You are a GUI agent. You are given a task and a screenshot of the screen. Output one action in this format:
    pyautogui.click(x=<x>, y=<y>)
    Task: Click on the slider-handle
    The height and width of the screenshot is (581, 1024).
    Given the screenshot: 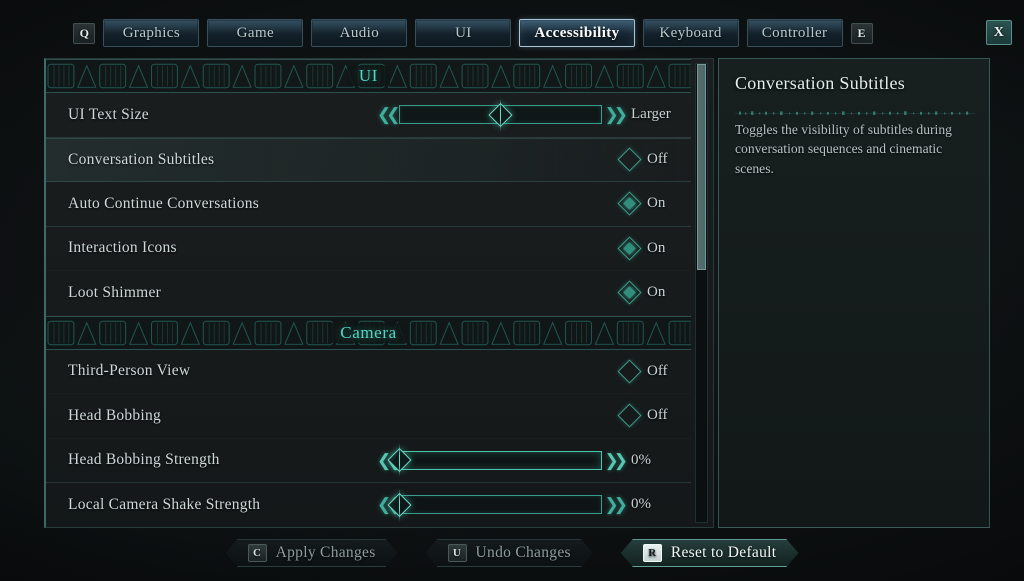 What is the action you would take?
    pyautogui.click(x=500, y=114)
    